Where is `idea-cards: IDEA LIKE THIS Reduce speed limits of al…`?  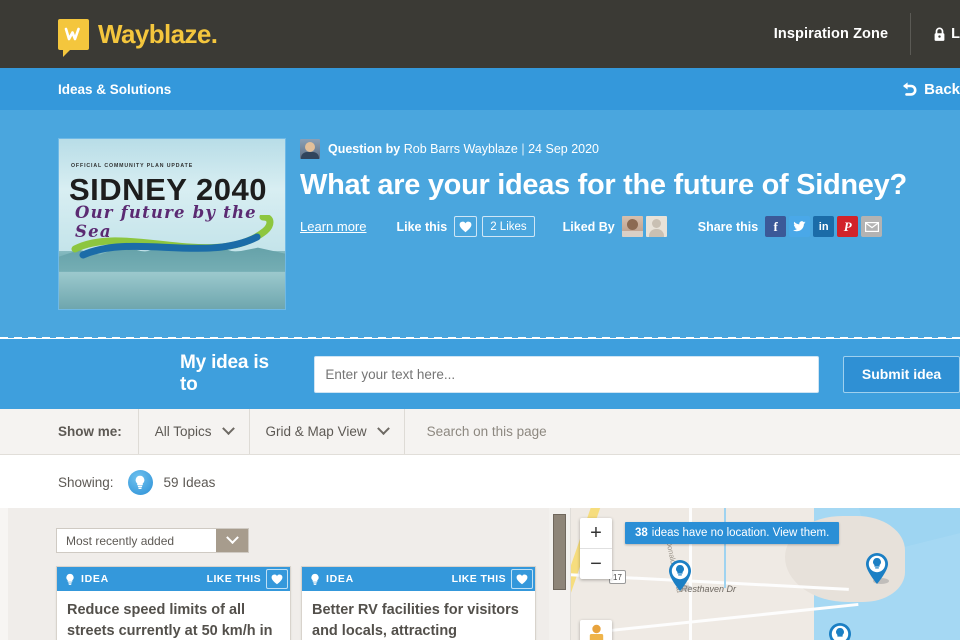
idea-cards: IDEA LIKE THIS Reduce speed limits of al… is located at coordinates (296, 603).